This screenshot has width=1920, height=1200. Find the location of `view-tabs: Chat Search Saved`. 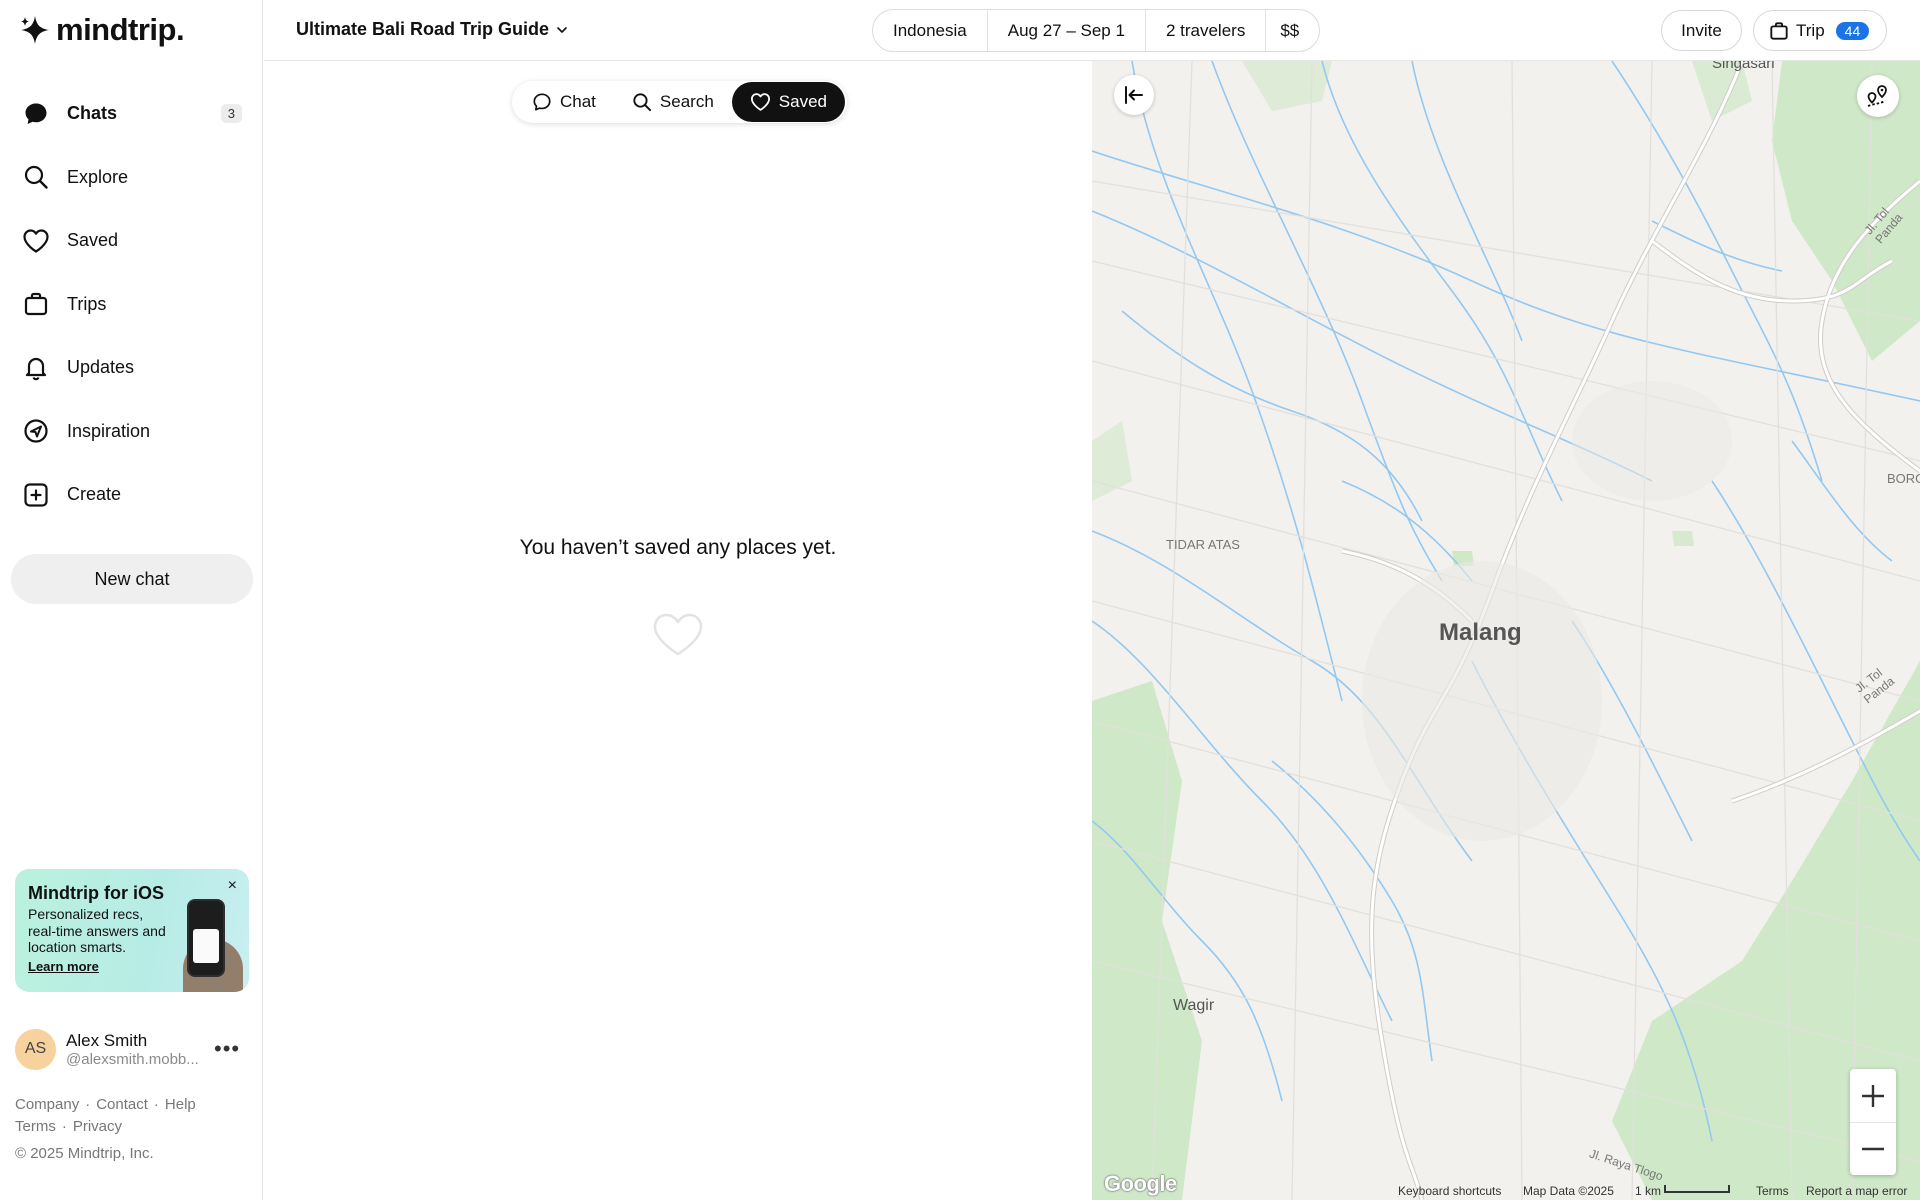

view-tabs: Chat Search Saved is located at coordinates (679, 102).